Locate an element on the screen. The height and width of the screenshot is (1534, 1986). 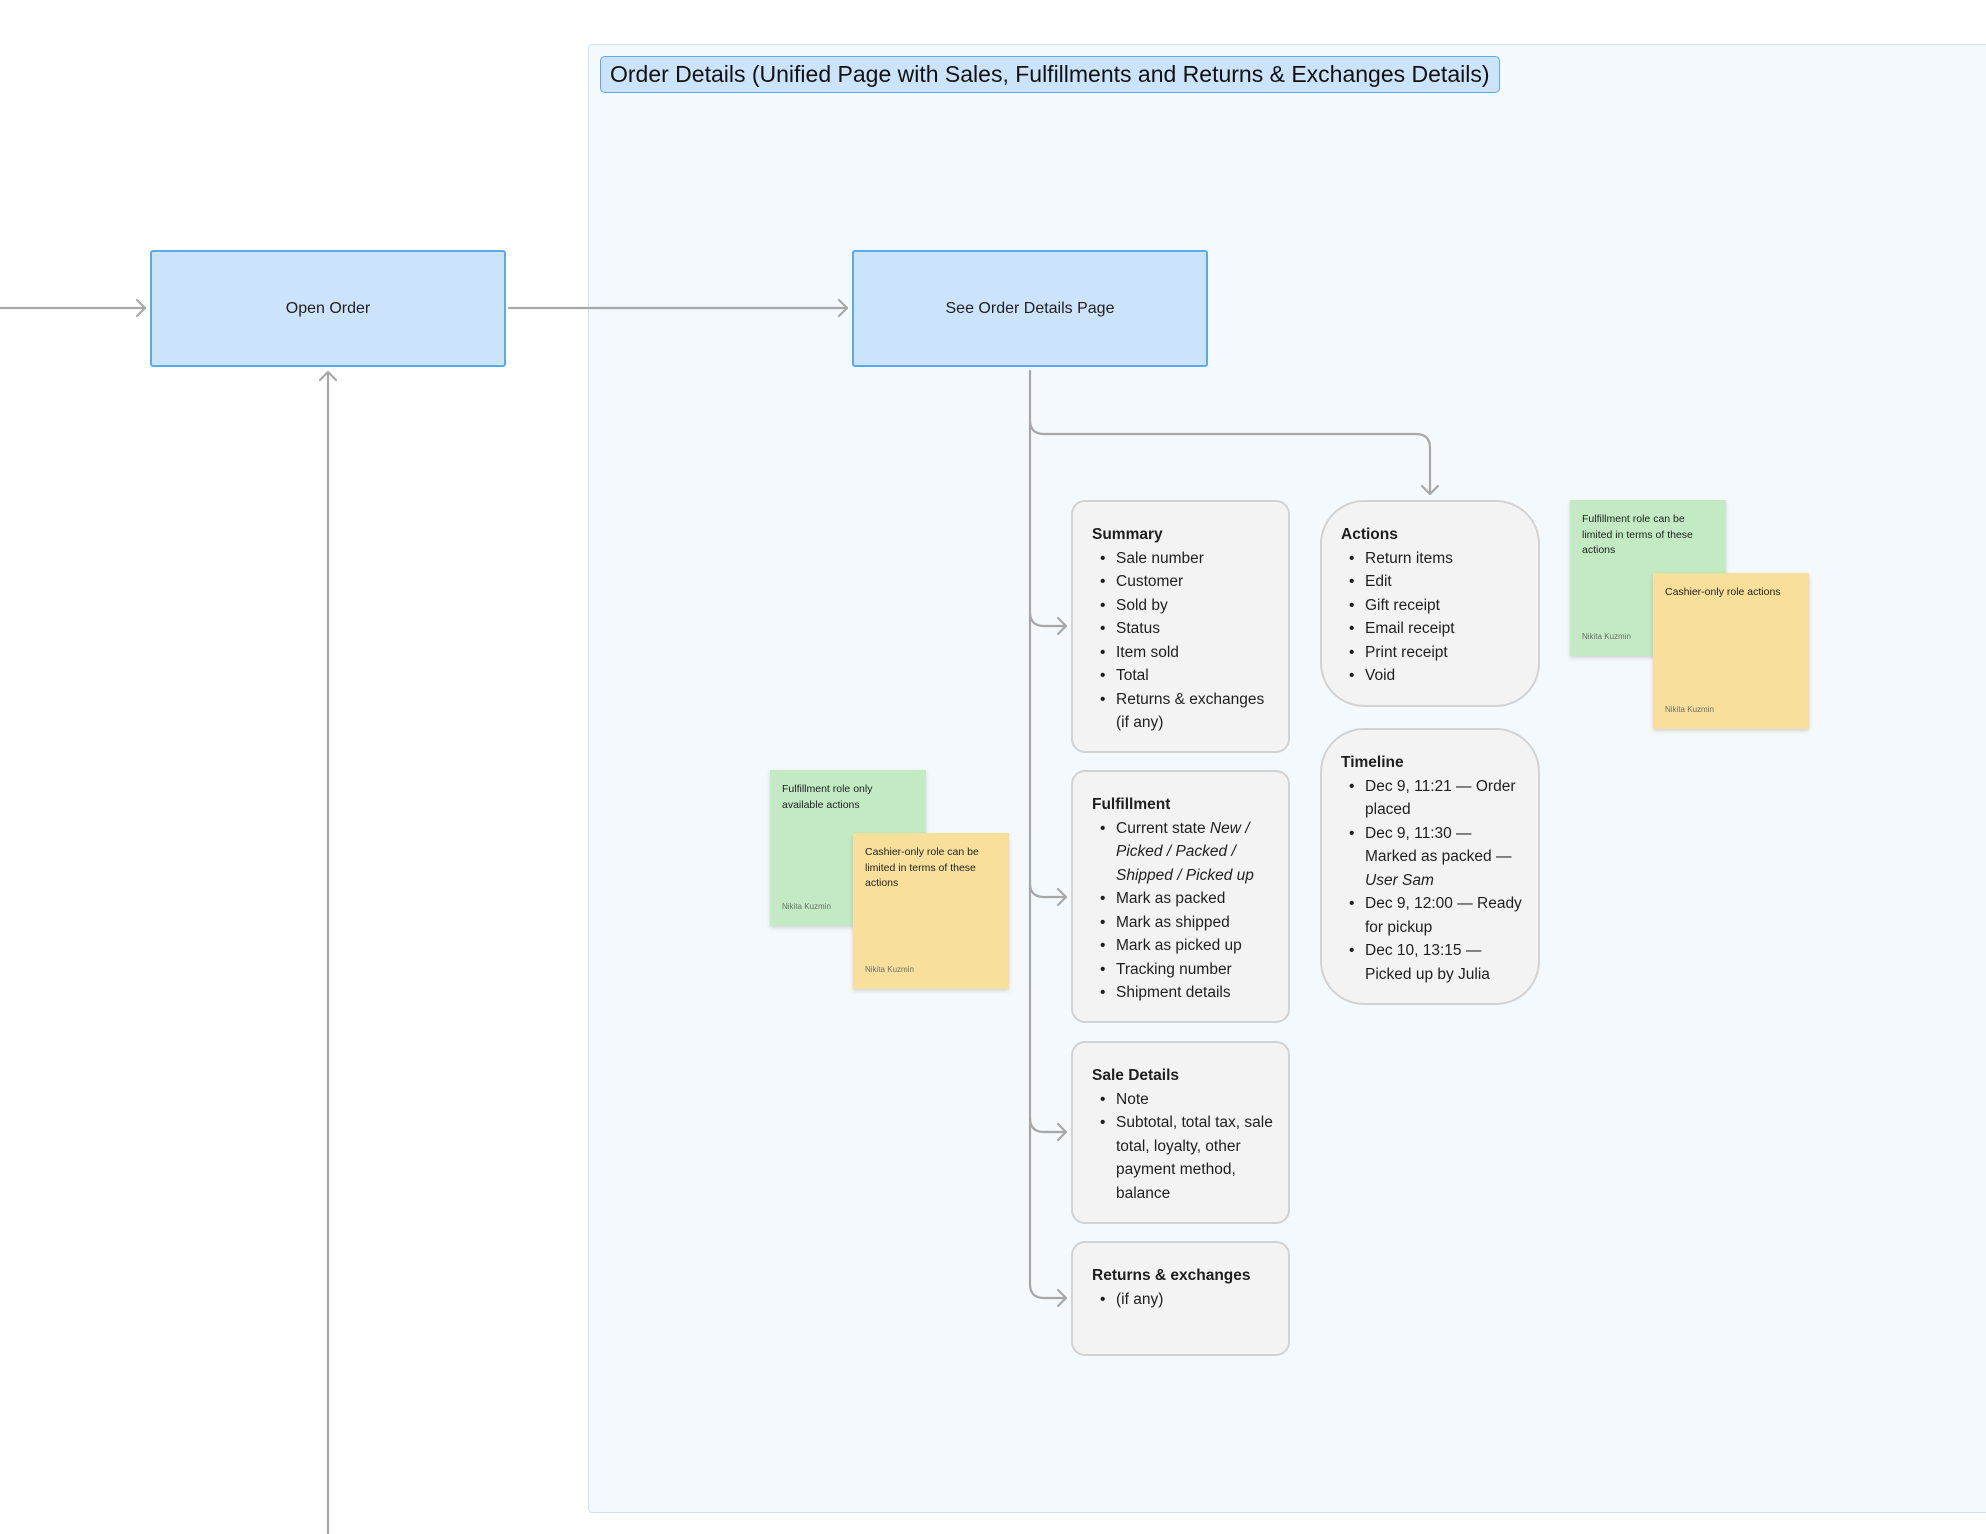
summary-item: Sold by is located at coordinates (1183, 606).